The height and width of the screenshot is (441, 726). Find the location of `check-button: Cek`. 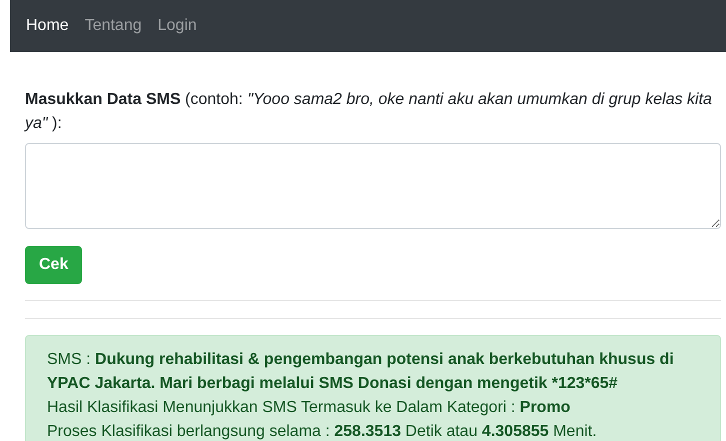

check-button: Cek is located at coordinates (53, 265).